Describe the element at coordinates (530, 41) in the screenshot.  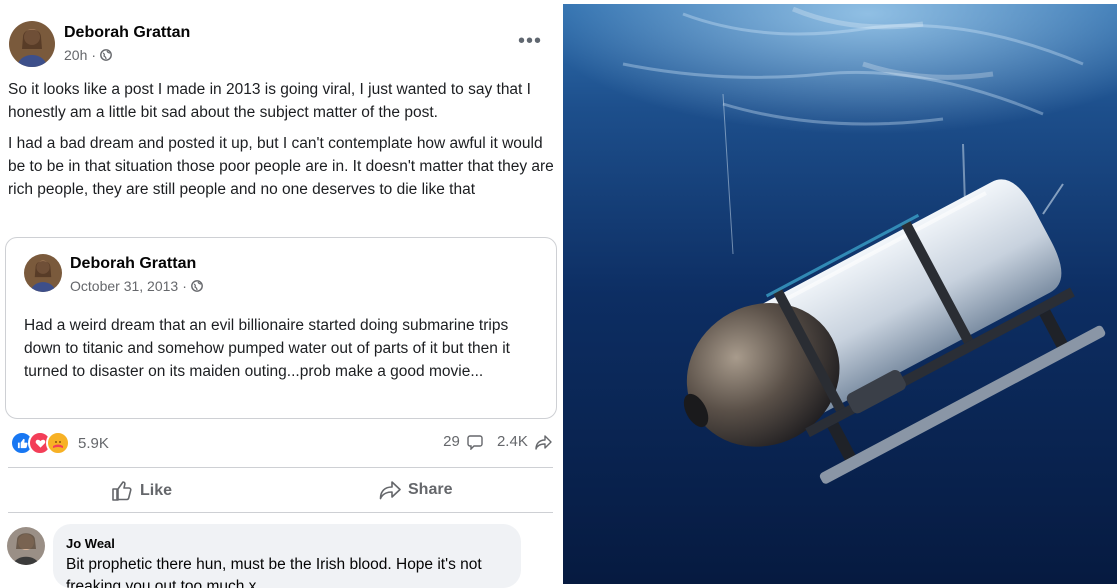
I see `more-options-icon: •••` at that location.